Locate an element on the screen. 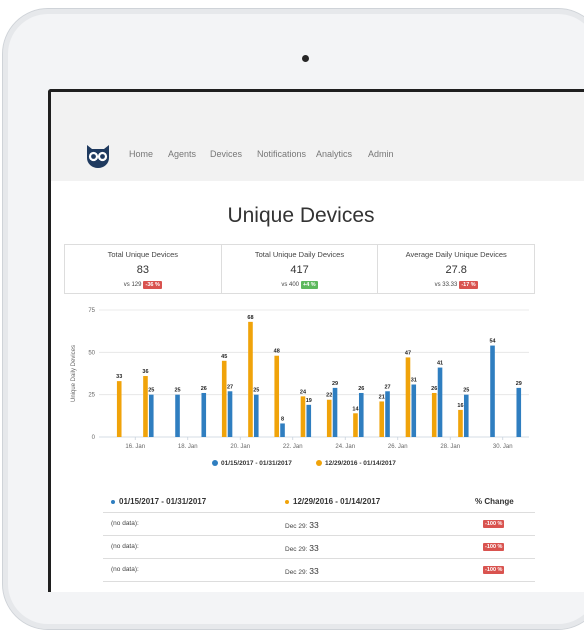 This screenshot has width=584, height=630. data-label: 8 is located at coordinates (282, 419).